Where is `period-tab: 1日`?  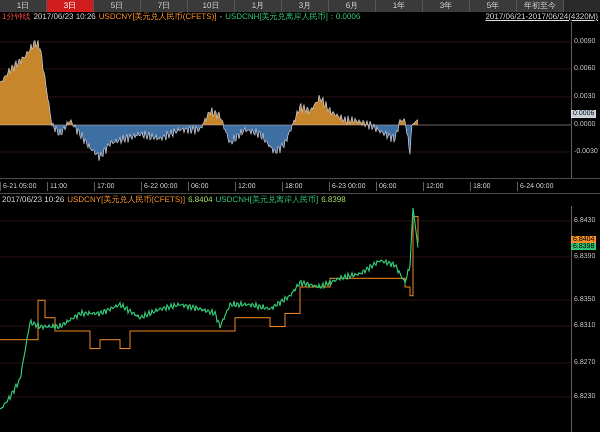 period-tab: 1日 is located at coordinates (23, 6).